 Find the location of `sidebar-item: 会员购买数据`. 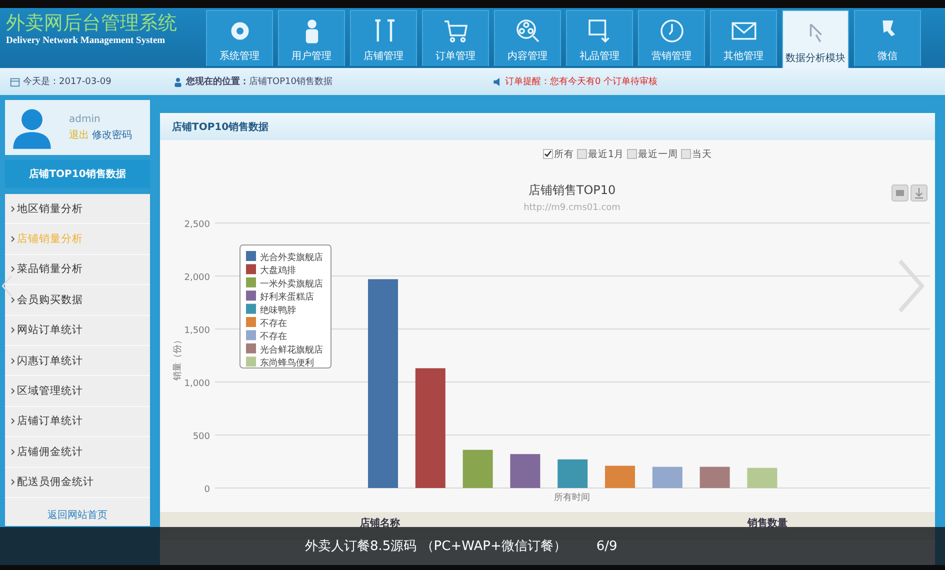

sidebar-item: 会员购买数据 is located at coordinates (50, 299).